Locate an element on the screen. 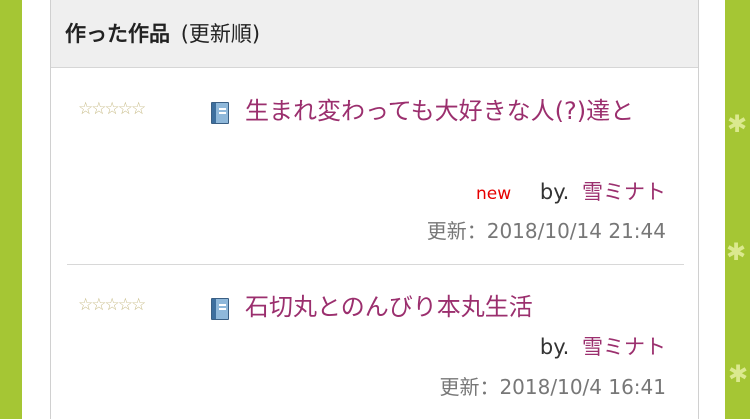 This screenshot has width=750, height=419. divider is located at coordinates (375, 264).